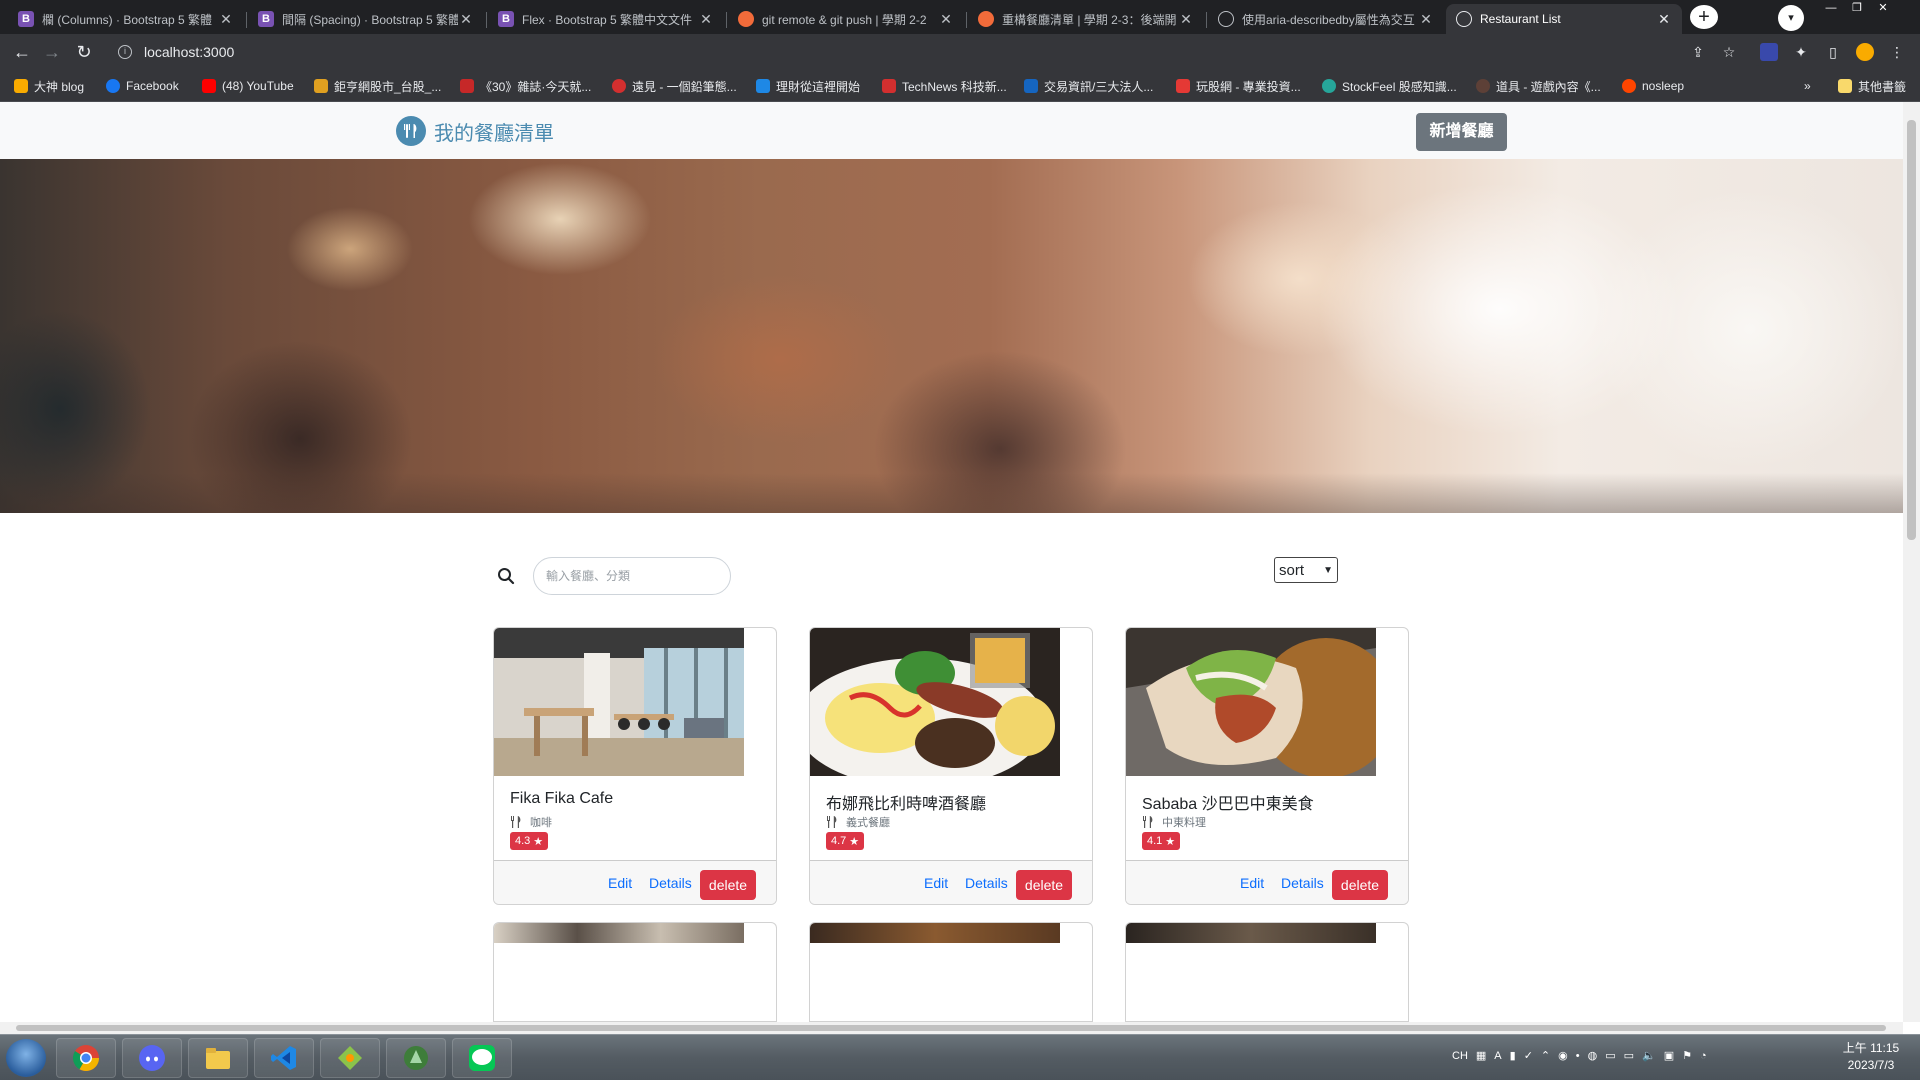  What do you see at coordinates (1703, 1056) in the screenshot?
I see `power-icon: ◔` at bounding box center [1703, 1056].